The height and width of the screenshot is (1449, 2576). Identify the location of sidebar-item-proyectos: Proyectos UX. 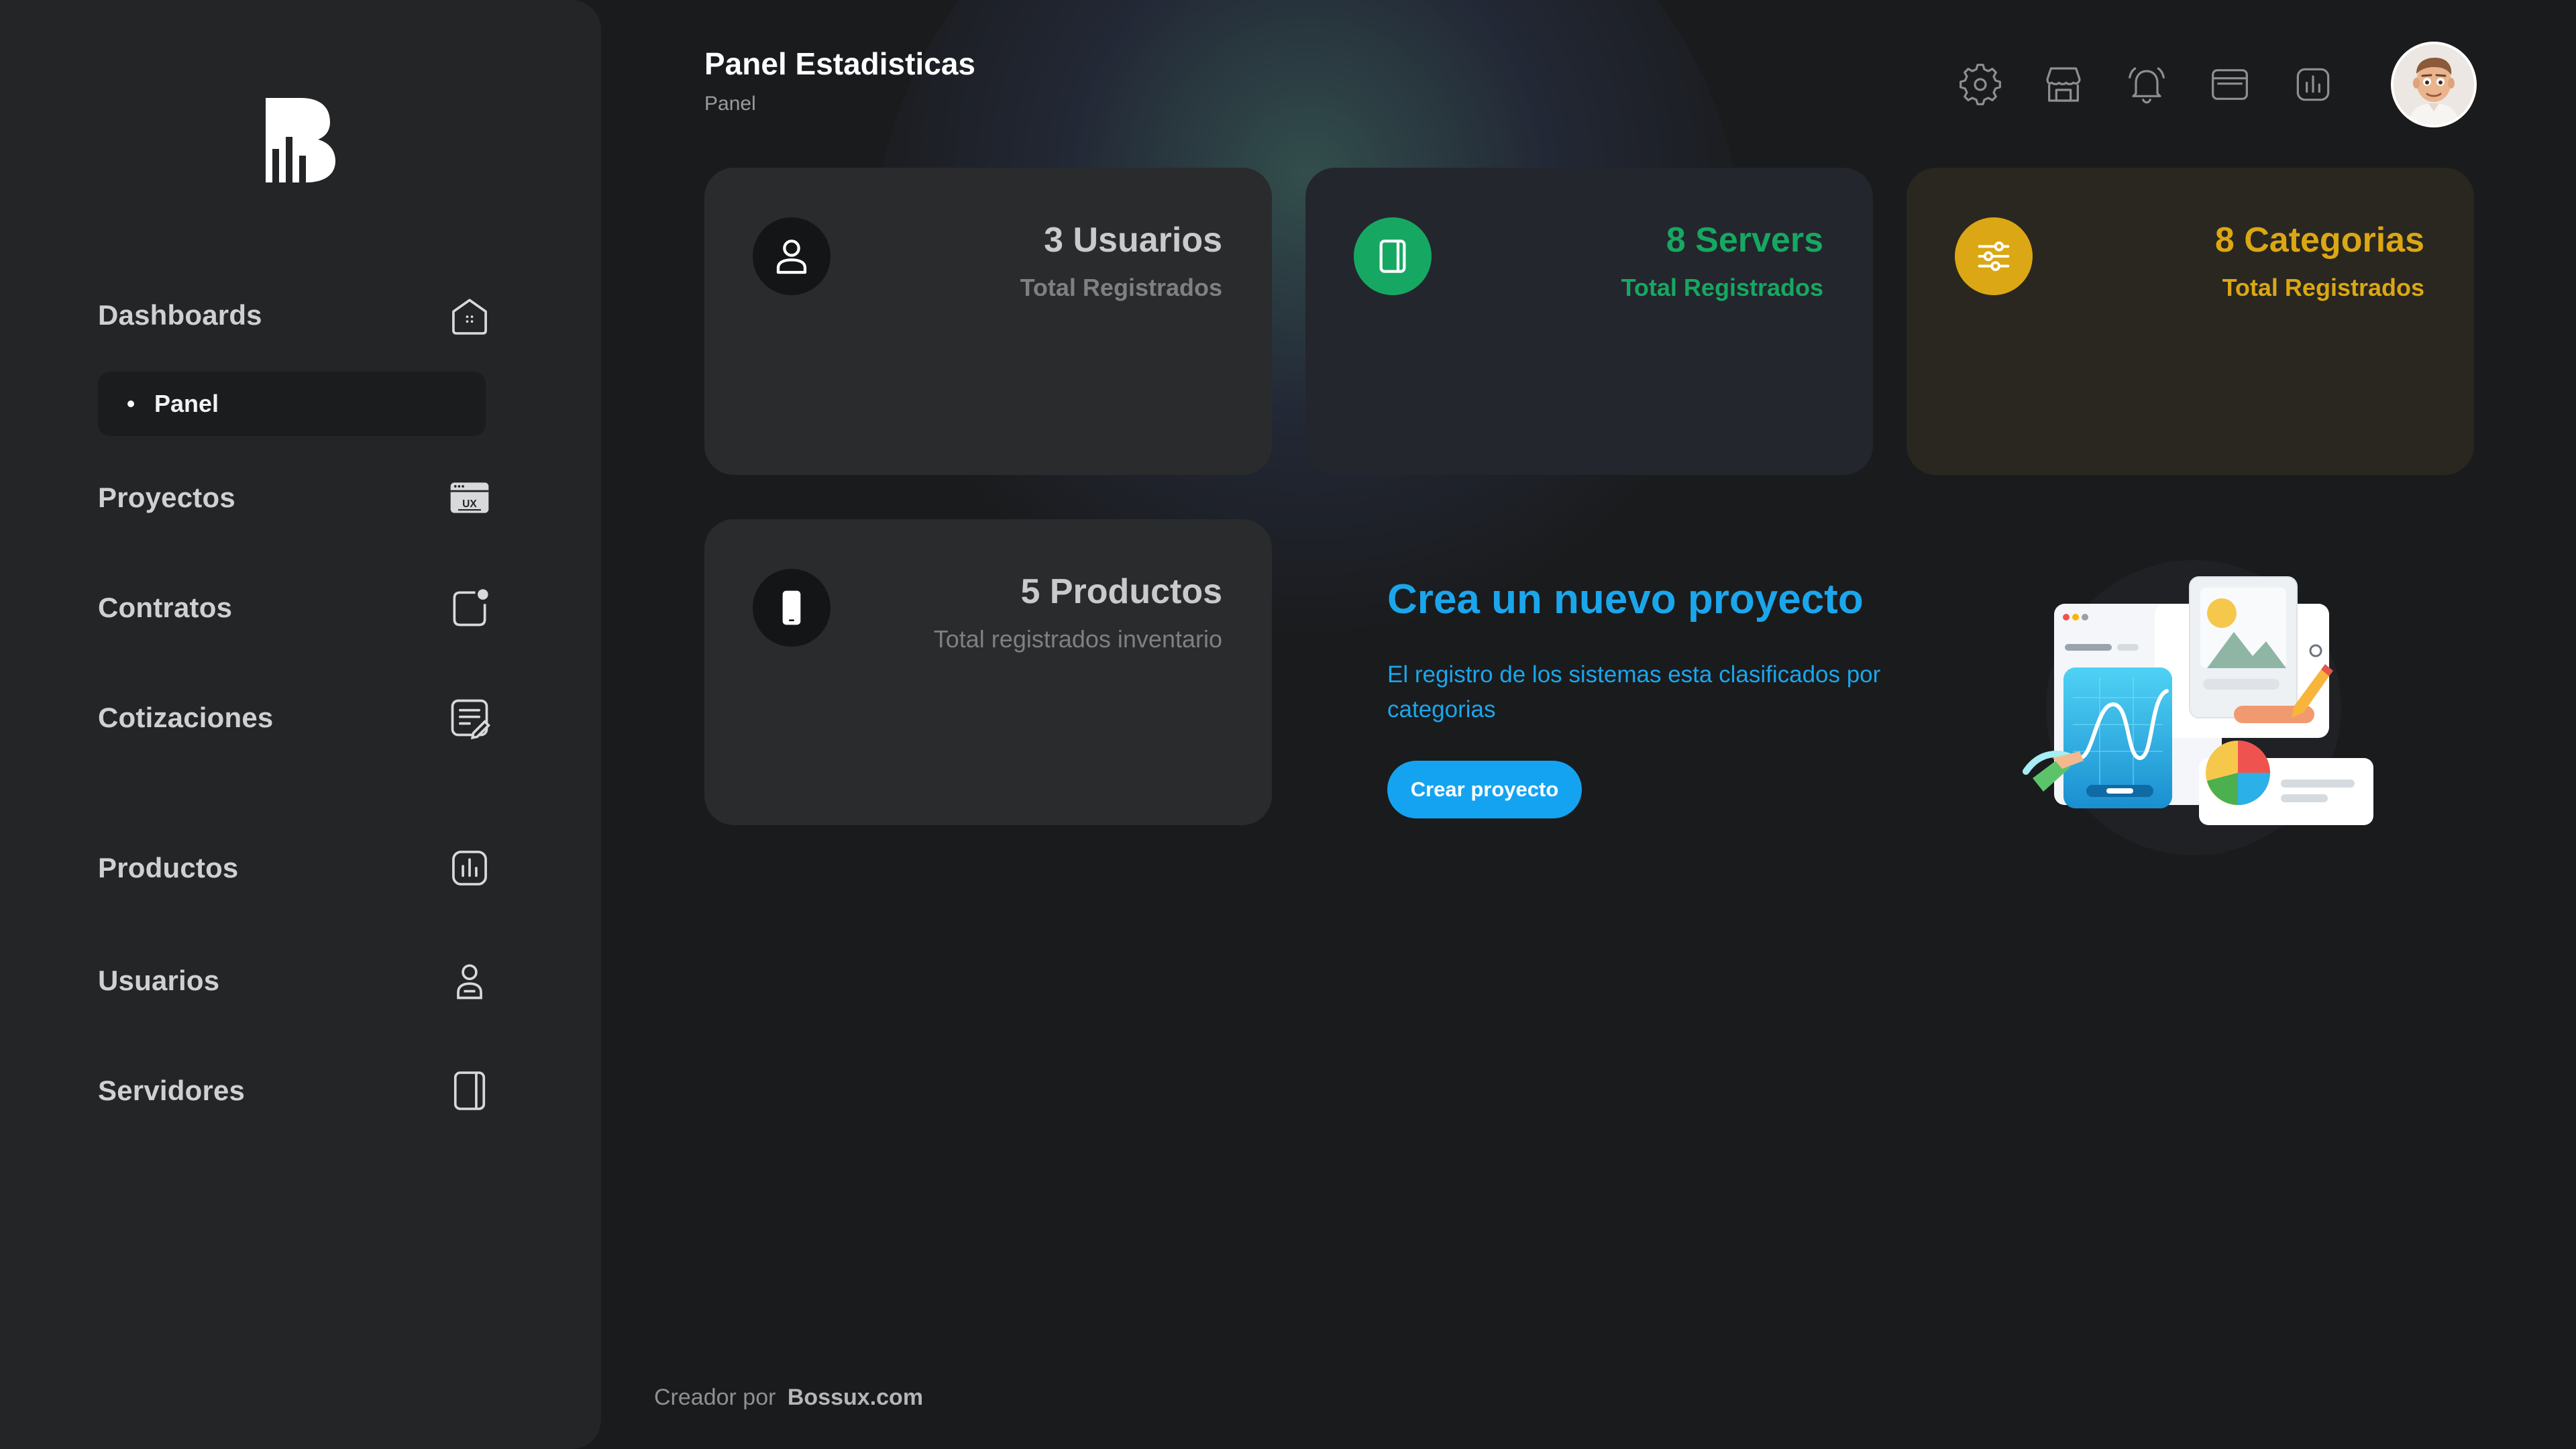
(296, 498).